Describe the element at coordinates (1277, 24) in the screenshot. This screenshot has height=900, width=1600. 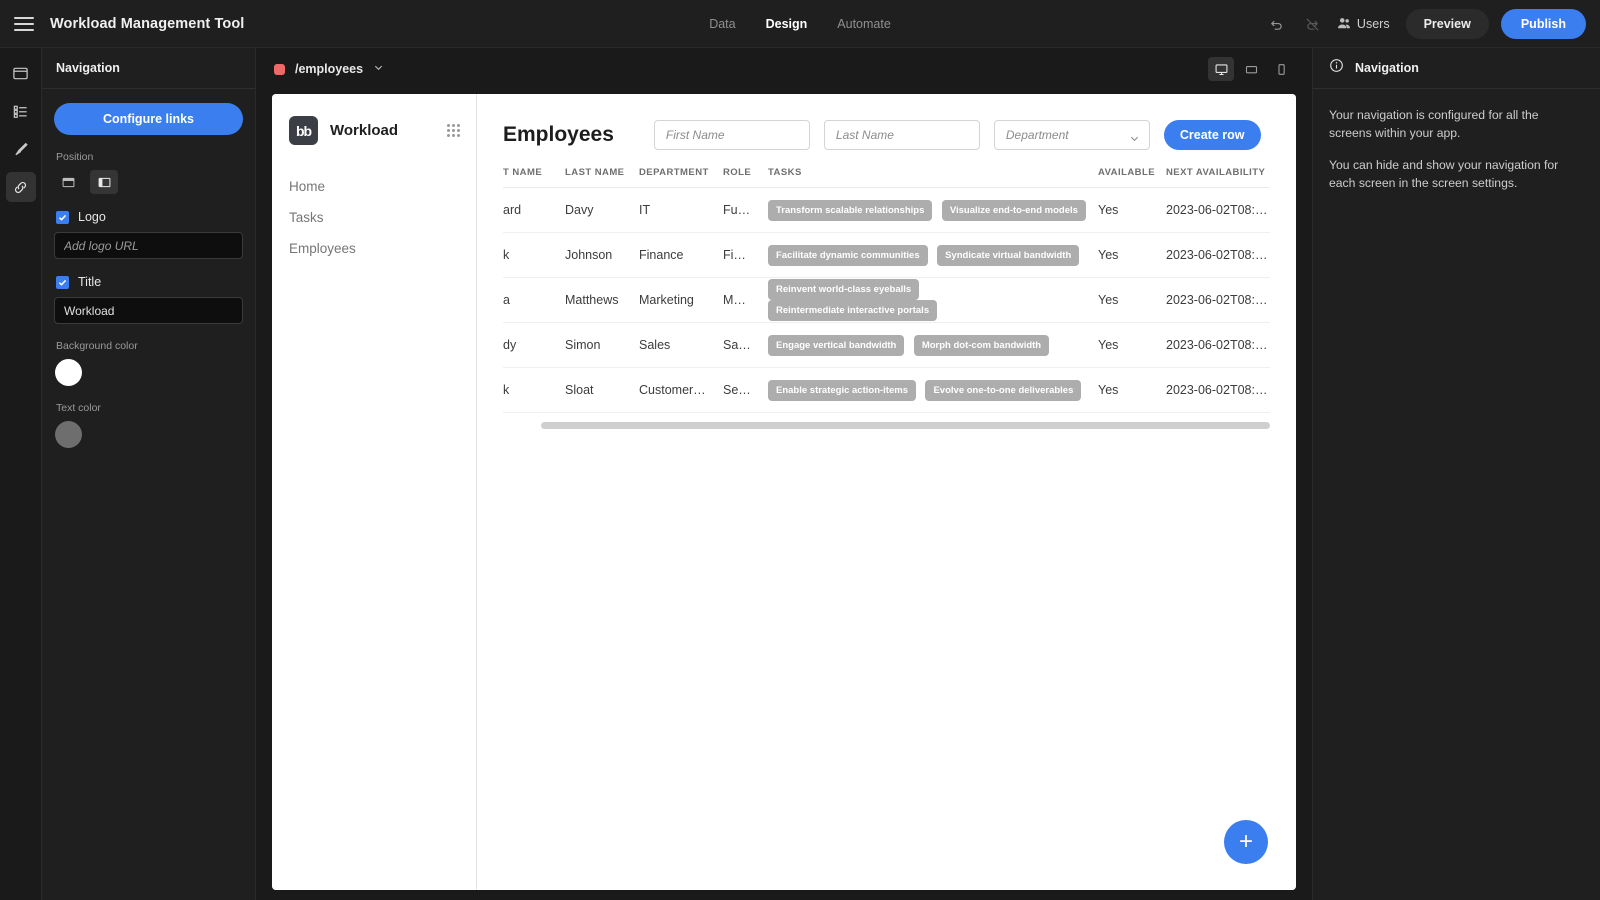
I see `undo-icon` at that location.